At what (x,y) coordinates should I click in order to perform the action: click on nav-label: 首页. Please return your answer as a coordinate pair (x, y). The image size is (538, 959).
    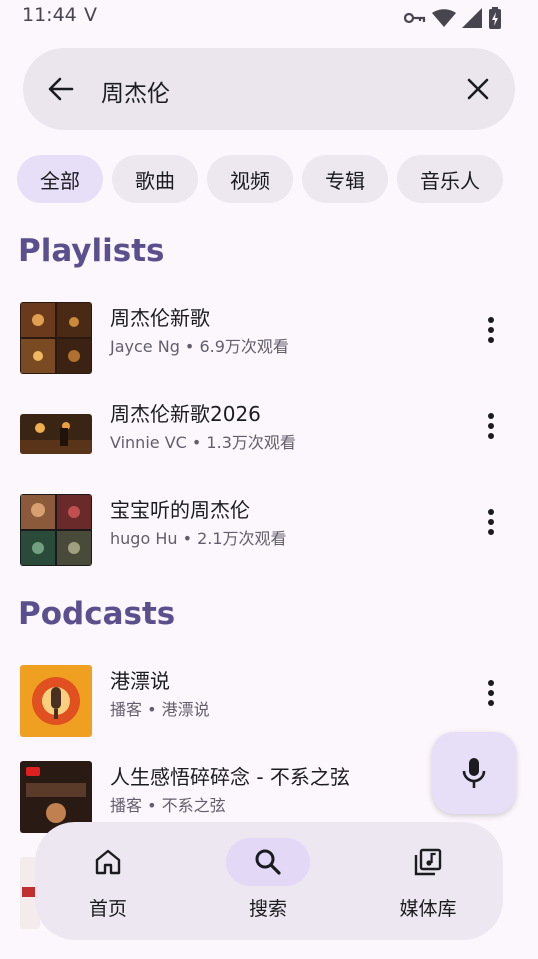
    Looking at the image, I should click on (107, 909).